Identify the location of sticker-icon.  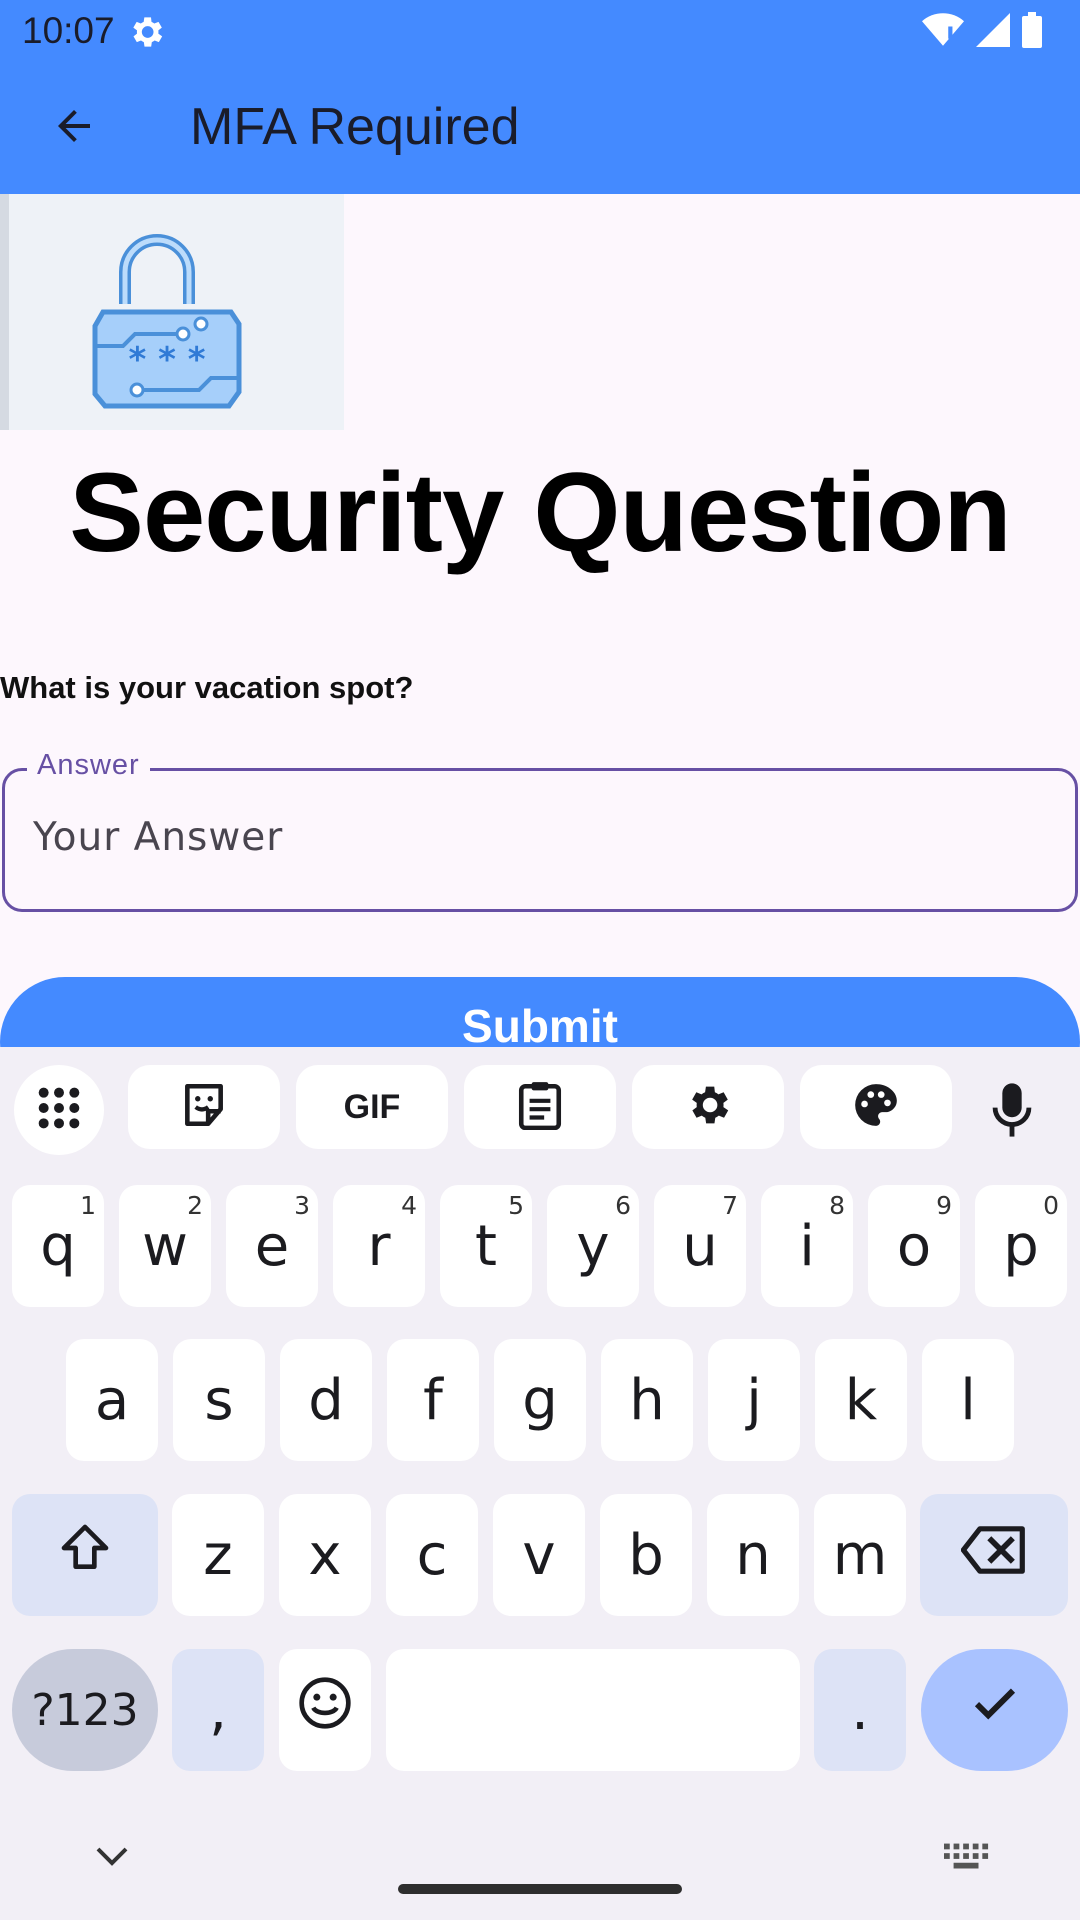
(204, 1107).